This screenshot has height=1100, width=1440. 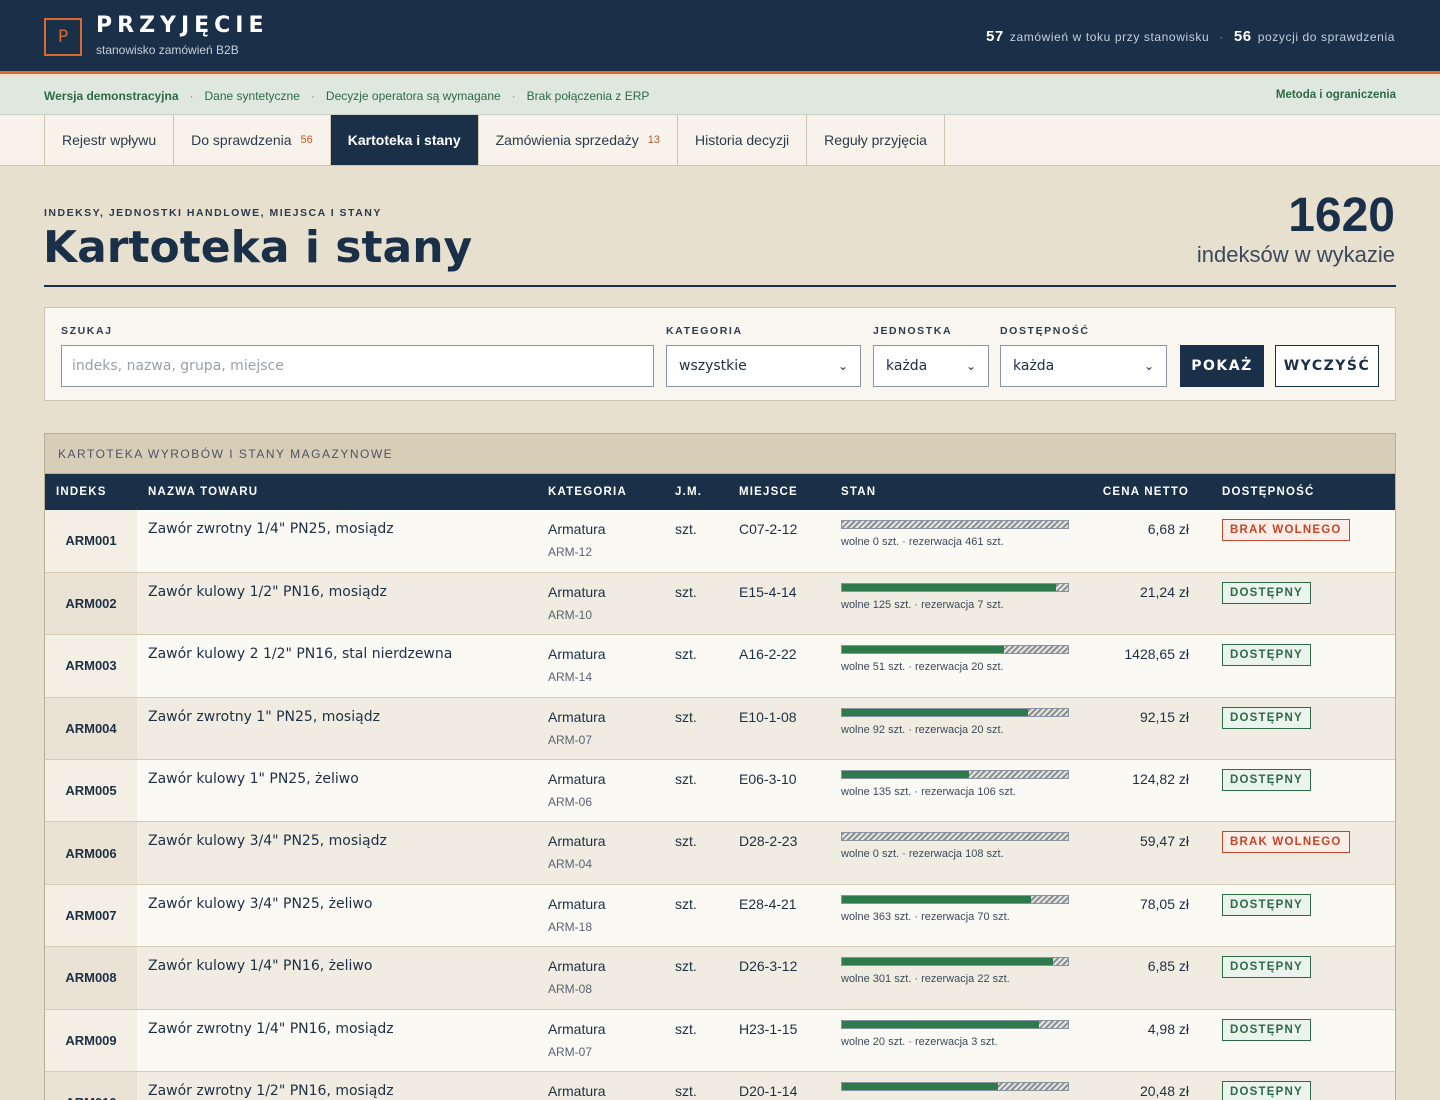 What do you see at coordinates (763, 366) in the screenshot?
I see `category-select: wszystkie ⌄` at bounding box center [763, 366].